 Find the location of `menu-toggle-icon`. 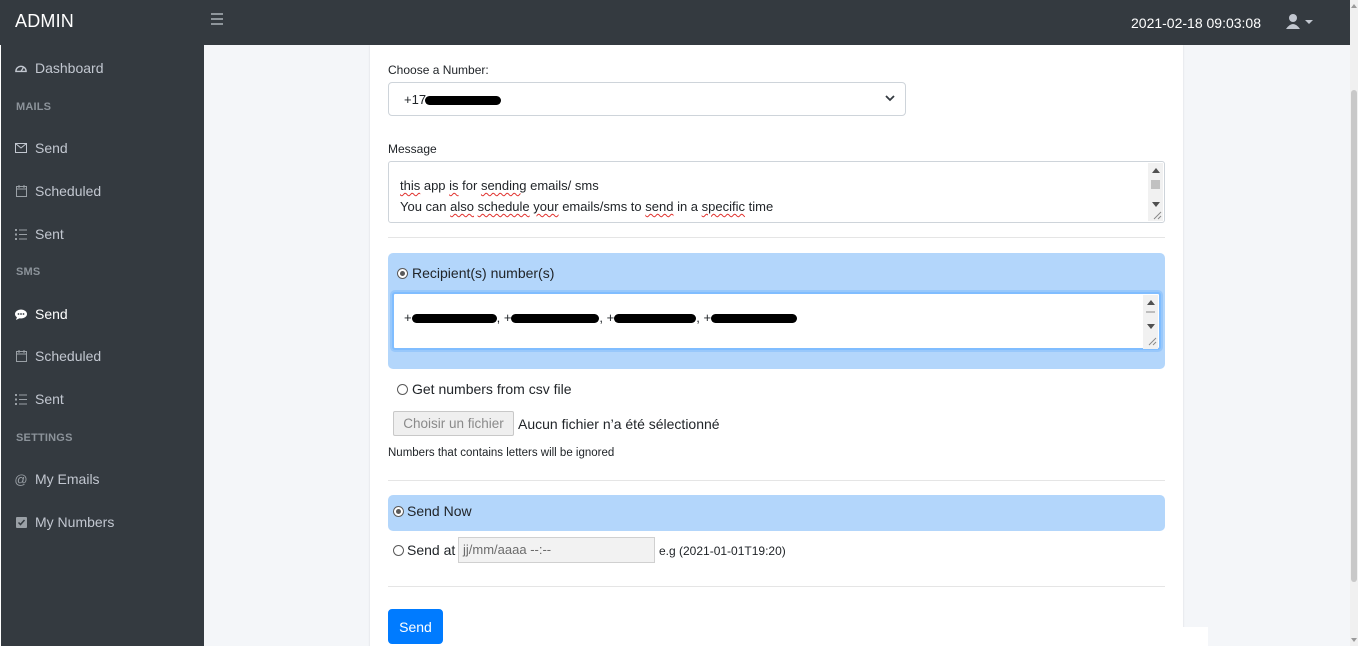

menu-toggle-icon is located at coordinates (217, 20).